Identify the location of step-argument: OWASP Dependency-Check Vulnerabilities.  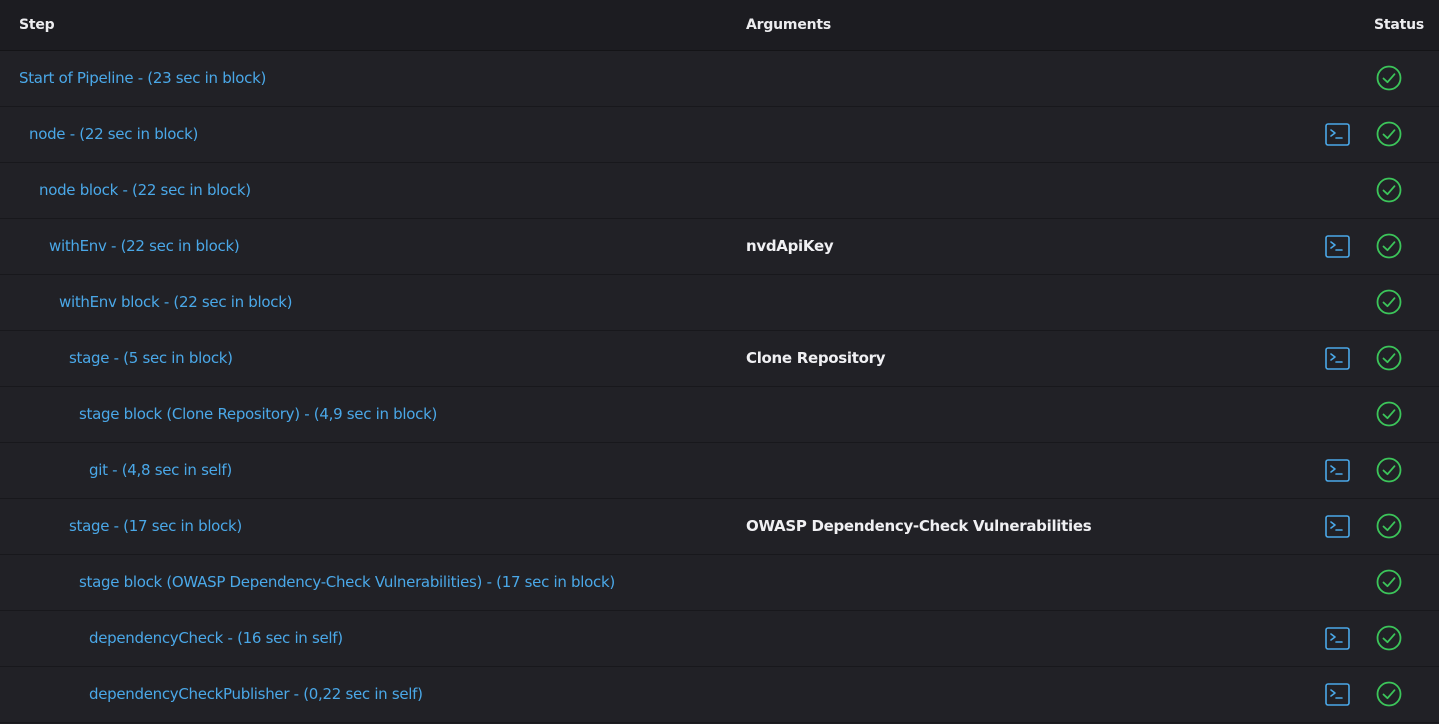
(919, 526).